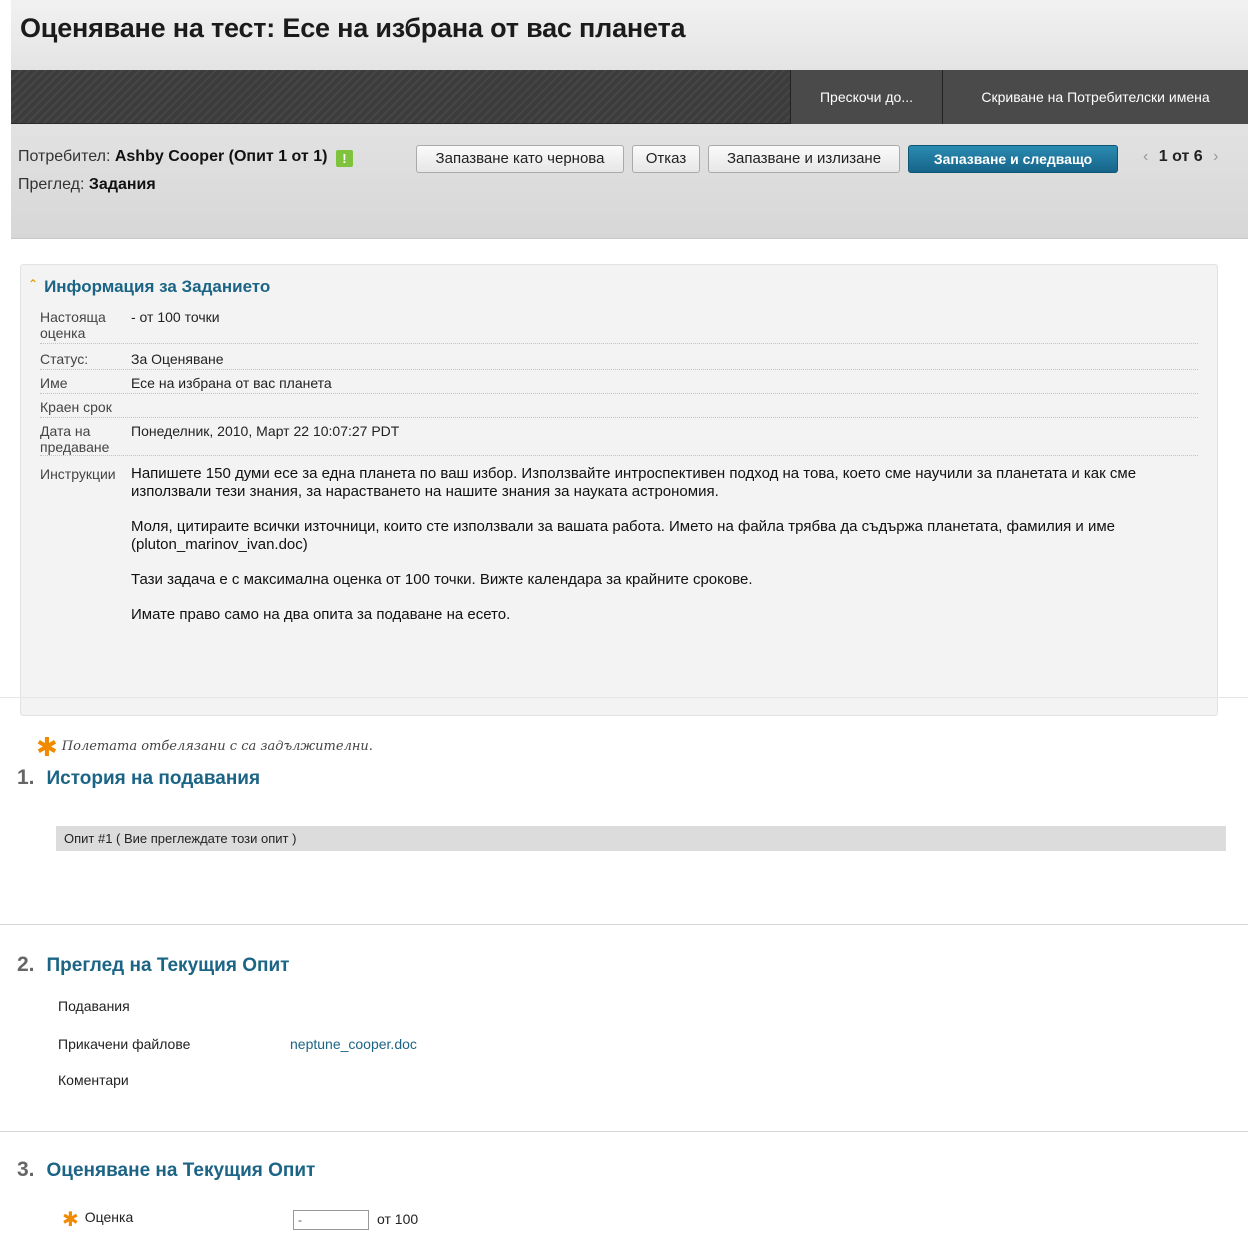 Image resolution: width=1248 pixels, height=1233 pixels. What do you see at coordinates (231, 383) in the screenshot?
I see `info-row-value: Есе на избрана от вас планета` at bounding box center [231, 383].